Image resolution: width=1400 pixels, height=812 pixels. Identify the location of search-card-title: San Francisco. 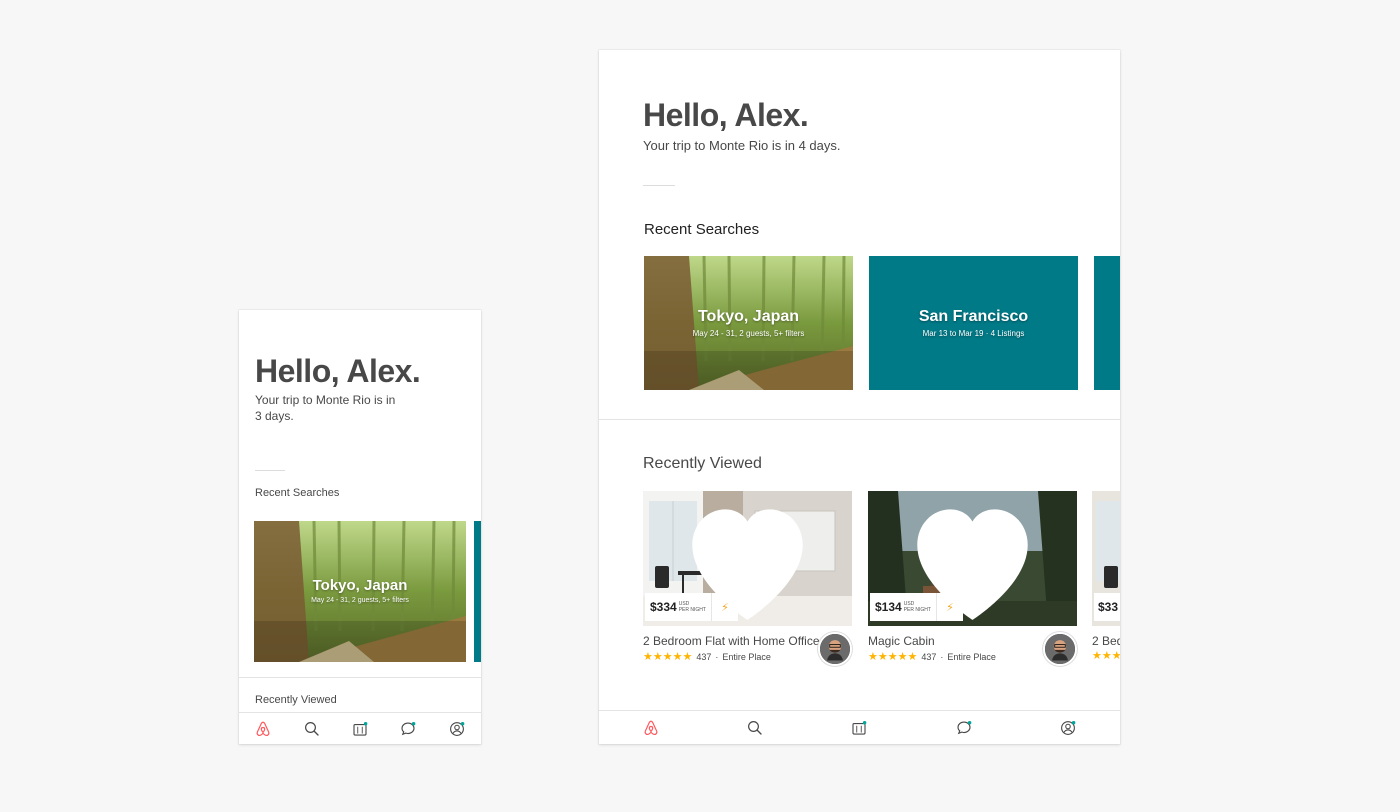
(973, 316).